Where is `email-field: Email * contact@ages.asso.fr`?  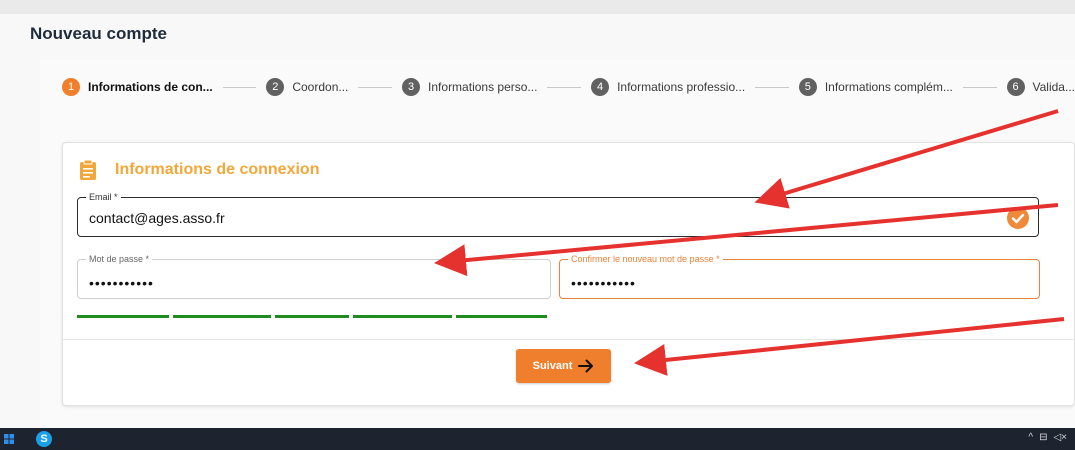
email-field: Email * contact@ages.asso.fr is located at coordinates (558, 214).